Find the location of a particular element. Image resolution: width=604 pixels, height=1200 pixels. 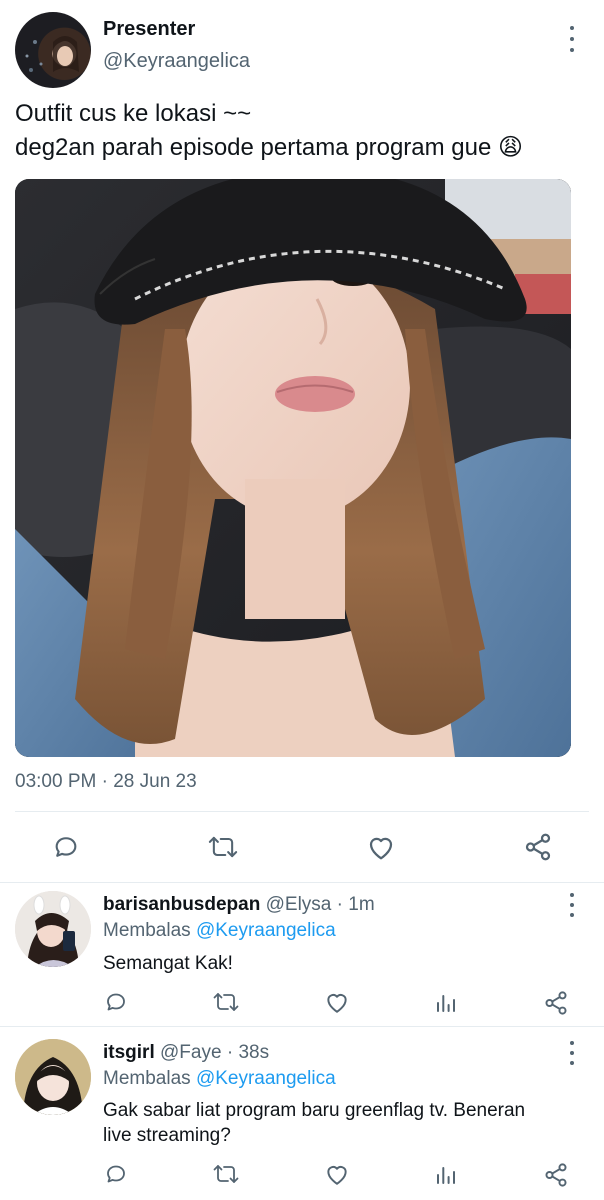

reply-age: 38s is located at coordinates (253, 1052).